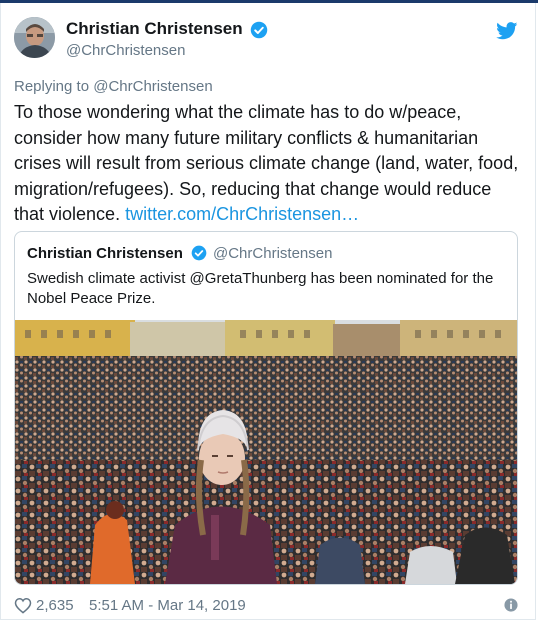  Describe the element at coordinates (154, 29) in the screenshot. I see `author-name: Christian Christensen` at that location.